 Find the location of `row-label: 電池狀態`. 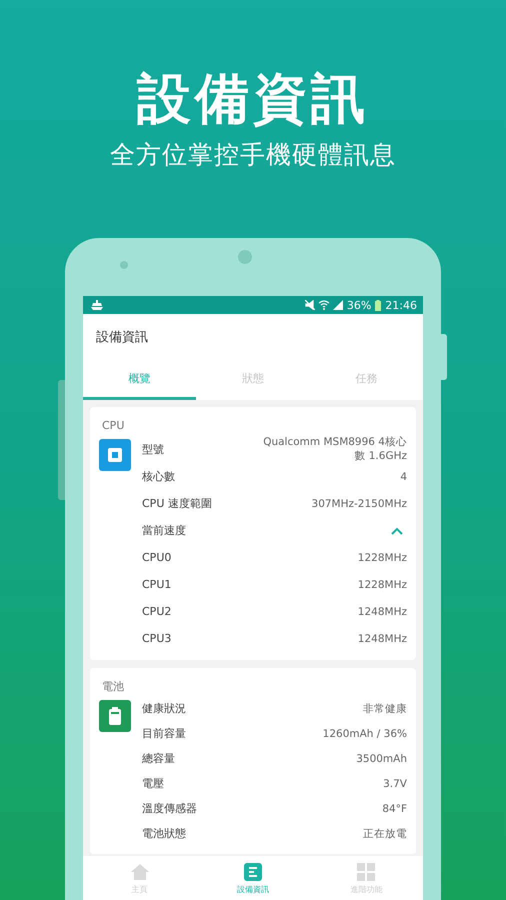

row-label: 電池狀態 is located at coordinates (164, 833).